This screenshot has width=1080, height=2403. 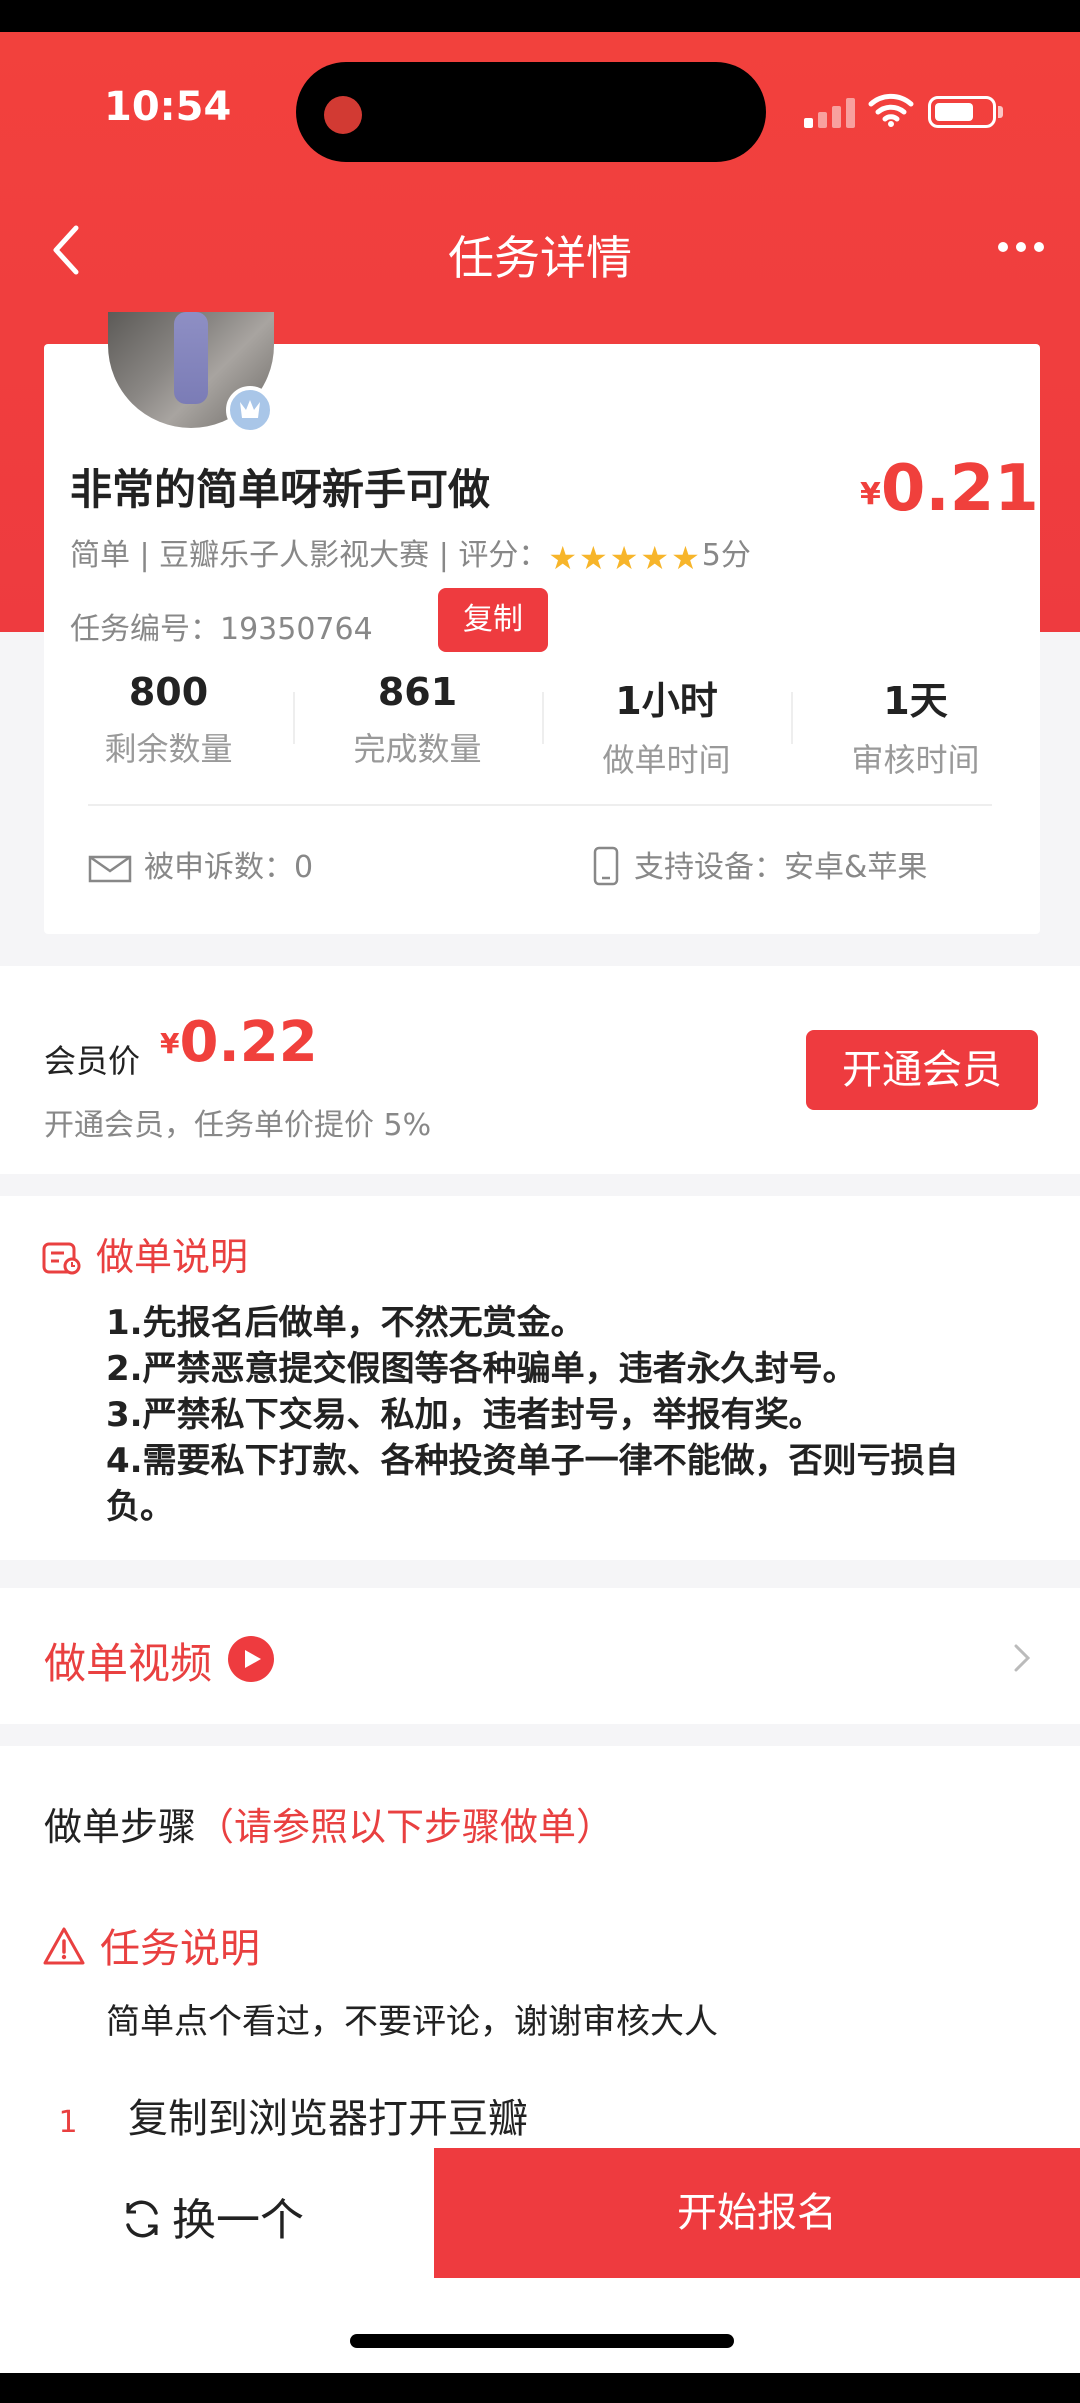 I want to click on stat-value: 861, so click(x=417, y=692).